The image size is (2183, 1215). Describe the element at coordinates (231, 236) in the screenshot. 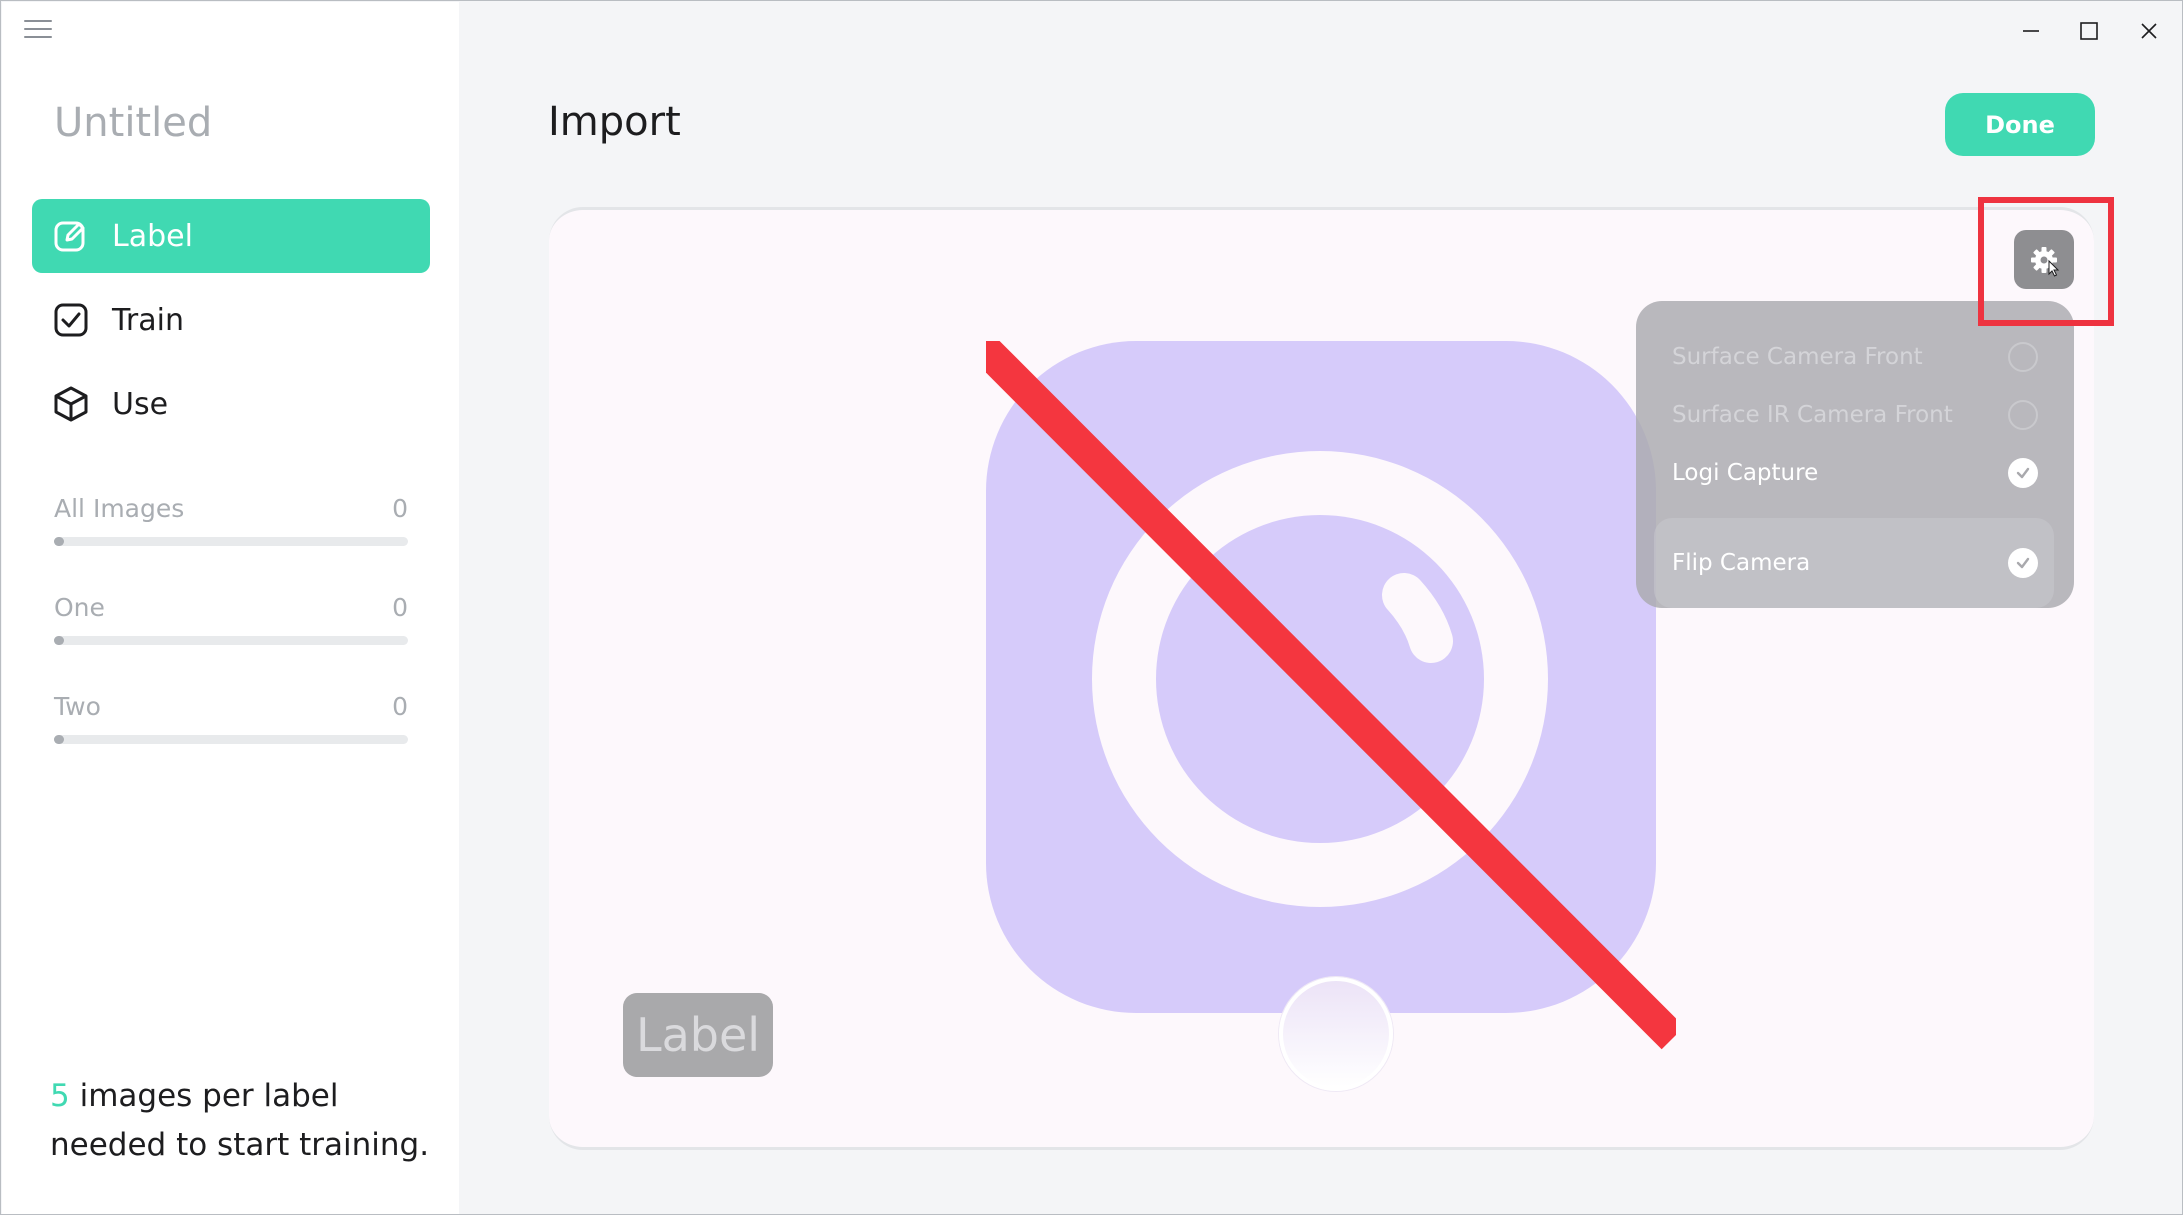

I see `nav-label: Label` at that location.